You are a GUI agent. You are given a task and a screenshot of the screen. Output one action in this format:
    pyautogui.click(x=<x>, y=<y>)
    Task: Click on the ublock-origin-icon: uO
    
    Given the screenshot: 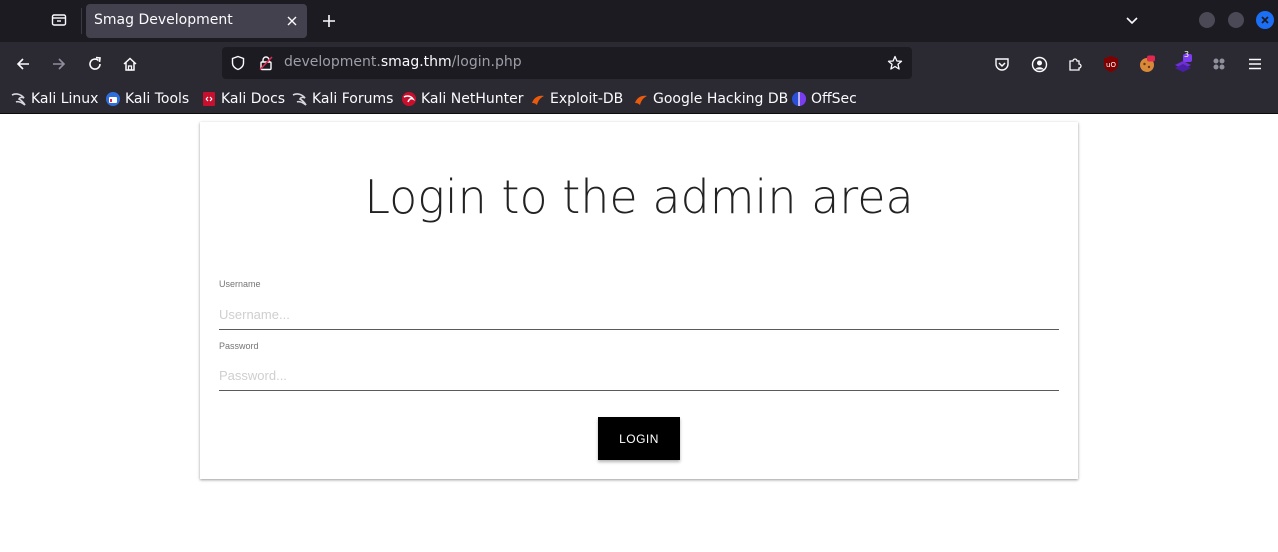 What is the action you would take?
    pyautogui.click(x=1111, y=64)
    